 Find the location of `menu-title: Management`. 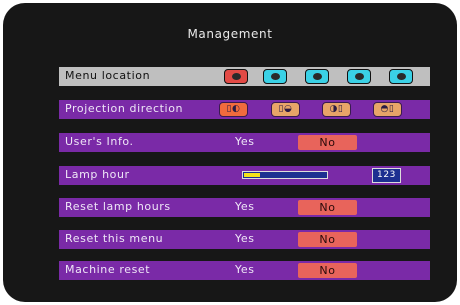

menu-title: Management is located at coordinates (230, 34).